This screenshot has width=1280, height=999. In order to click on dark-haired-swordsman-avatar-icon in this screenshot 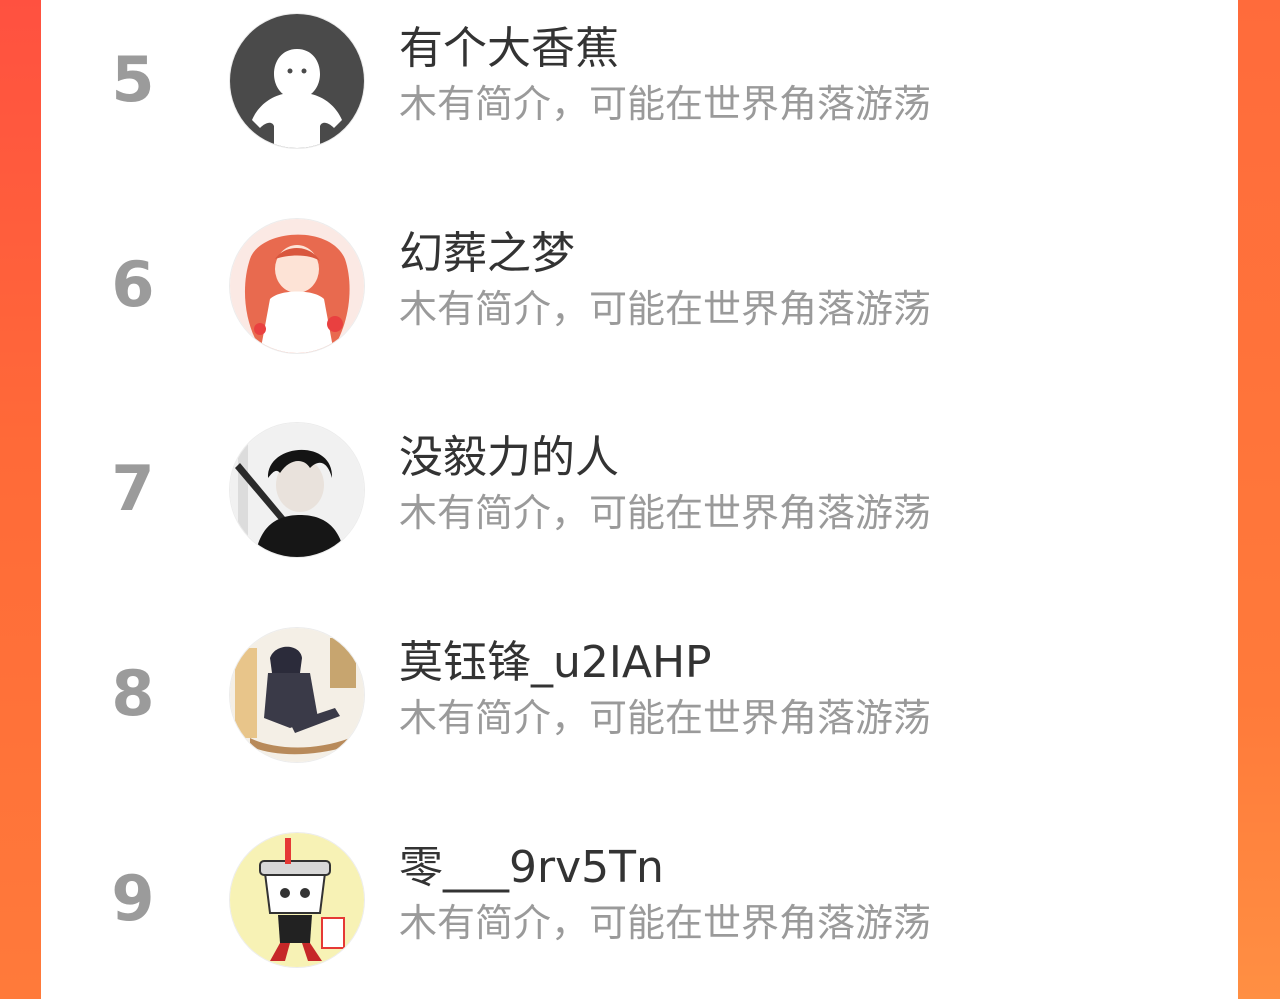, I will do `click(297, 490)`.